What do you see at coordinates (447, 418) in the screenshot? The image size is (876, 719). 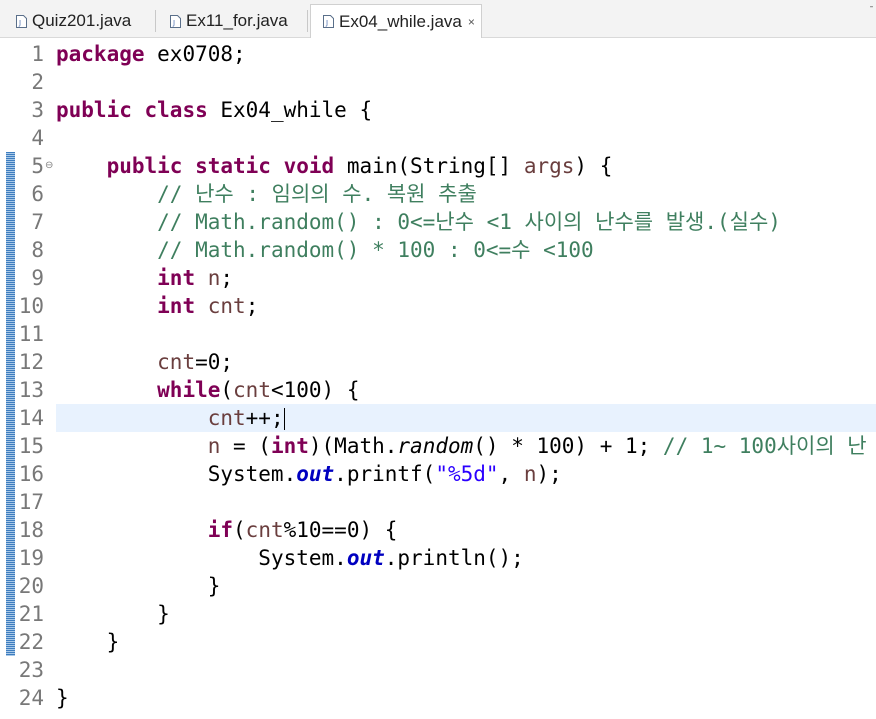 I see `current-code-line: 14 cnt++;` at bounding box center [447, 418].